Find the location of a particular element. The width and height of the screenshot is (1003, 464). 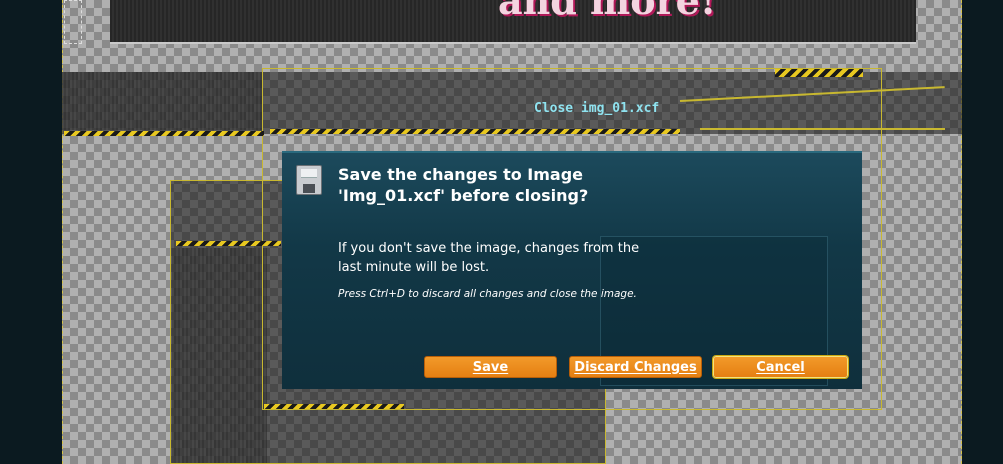

window-title: Close img_01.xcf is located at coordinates (597, 108).